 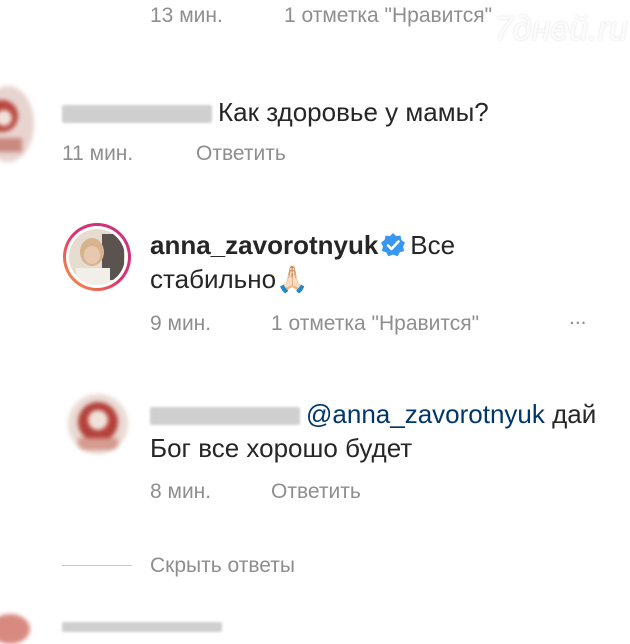 What do you see at coordinates (388, 16) in the screenshot?
I see `top-comment-likes: 1 отметка "Нравится"` at bounding box center [388, 16].